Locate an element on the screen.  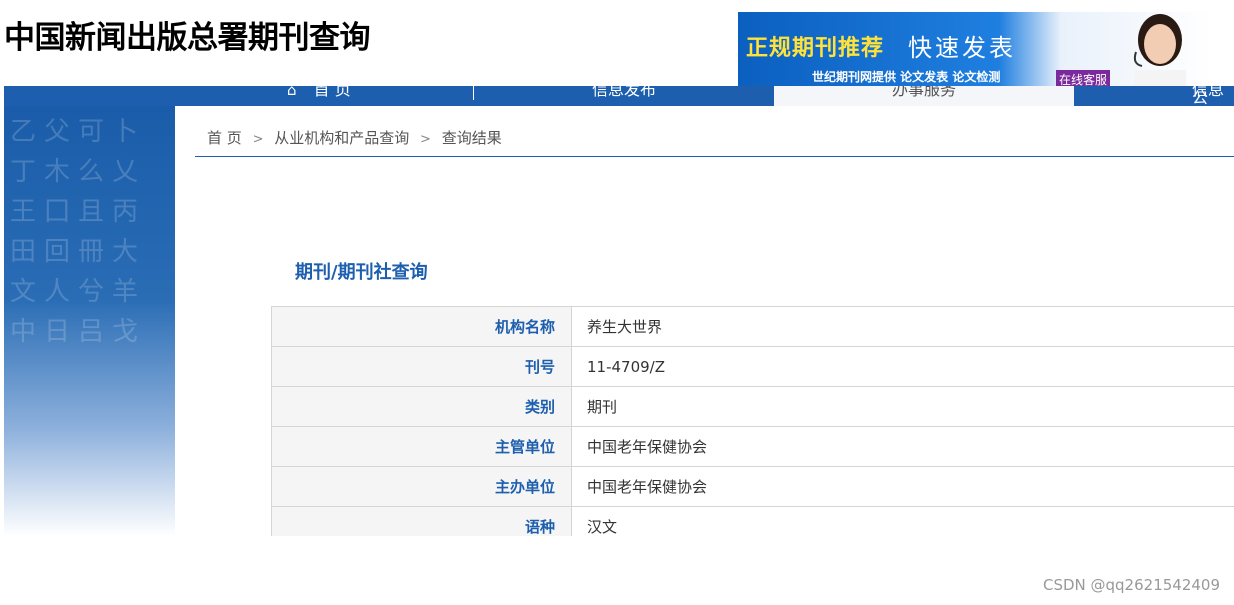
home-icon: ⌂ is located at coordinates (292, 92).